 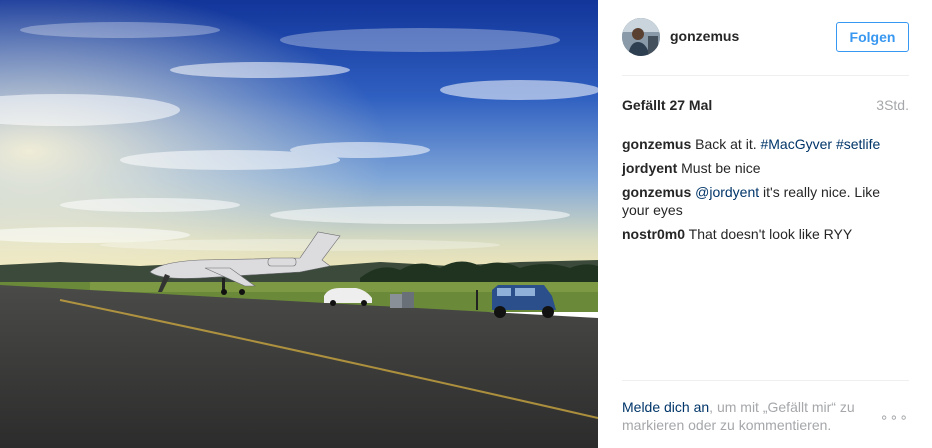 I want to click on hashtag-link: #setlife, so click(x=858, y=144).